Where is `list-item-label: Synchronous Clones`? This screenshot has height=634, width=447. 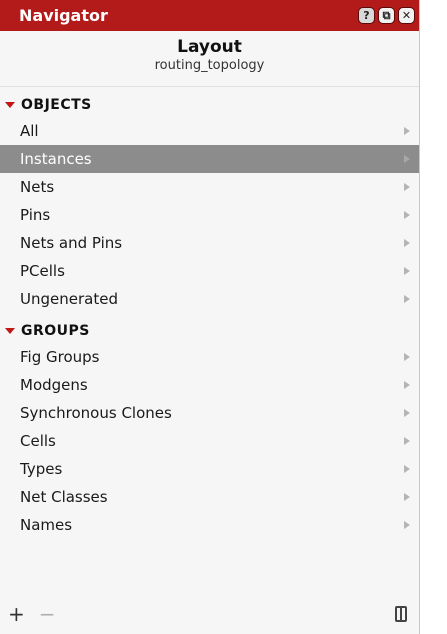
list-item-label: Synchronous Clones is located at coordinates (96, 413).